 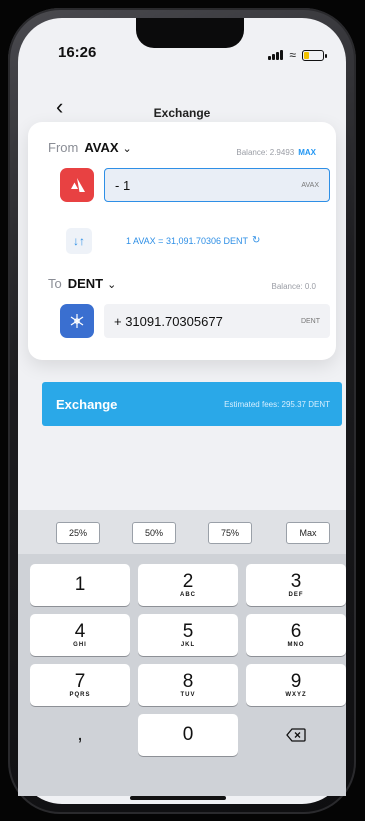 I want to click on to-selector: To DENT ⌄, so click(x=82, y=283).